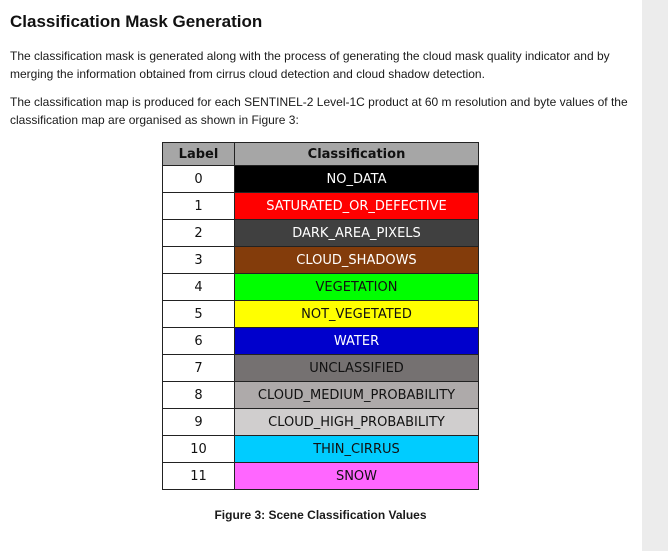 This screenshot has width=668, height=551. What do you see at coordinates (198, 287) in the screenshot?
I see `class-label-cell: 4` at bounding box center [198, 287].